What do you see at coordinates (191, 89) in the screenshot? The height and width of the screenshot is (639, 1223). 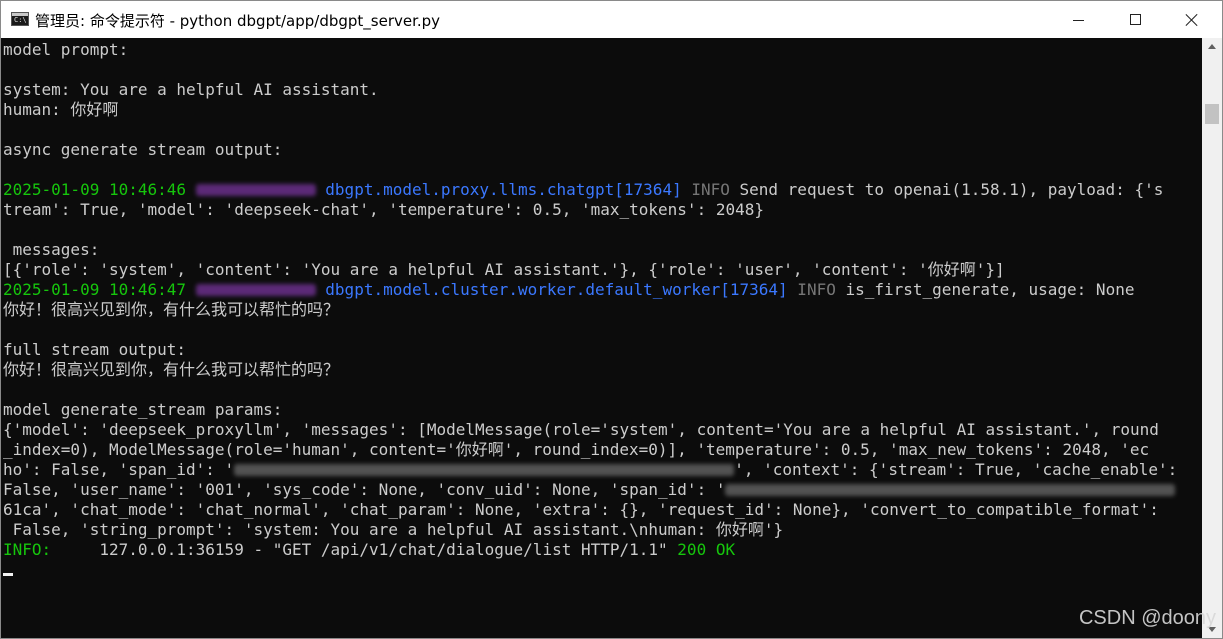 I see `console-text: system: You are a helpful AI assistant.` at bounding box center [191, 89].